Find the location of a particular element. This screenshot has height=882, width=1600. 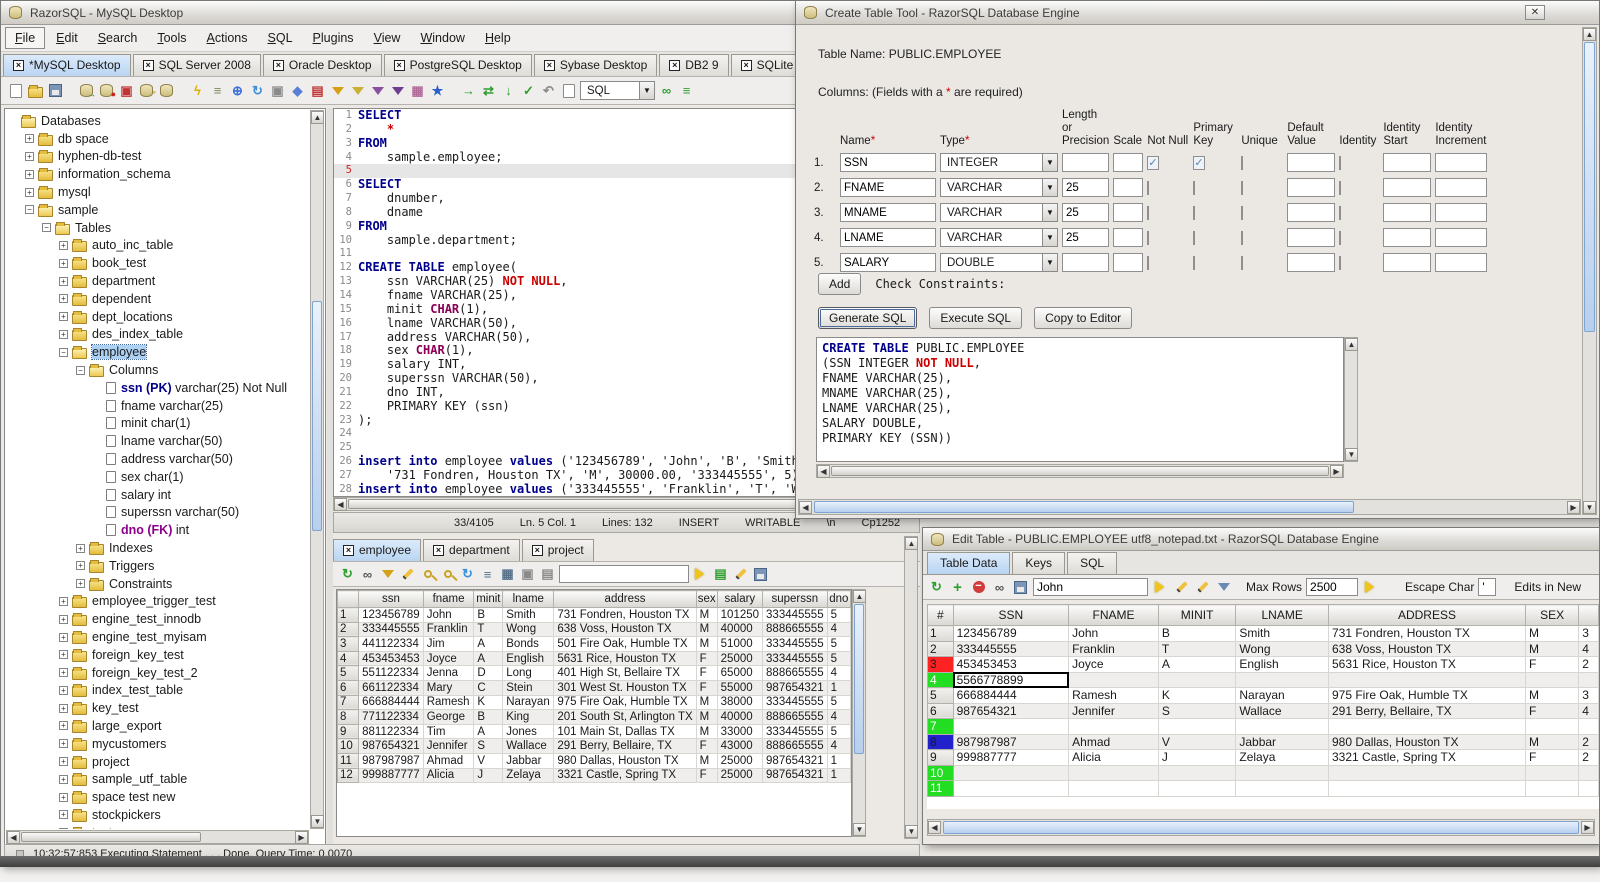

cell: 3 is located at coordinates (1588, 695).